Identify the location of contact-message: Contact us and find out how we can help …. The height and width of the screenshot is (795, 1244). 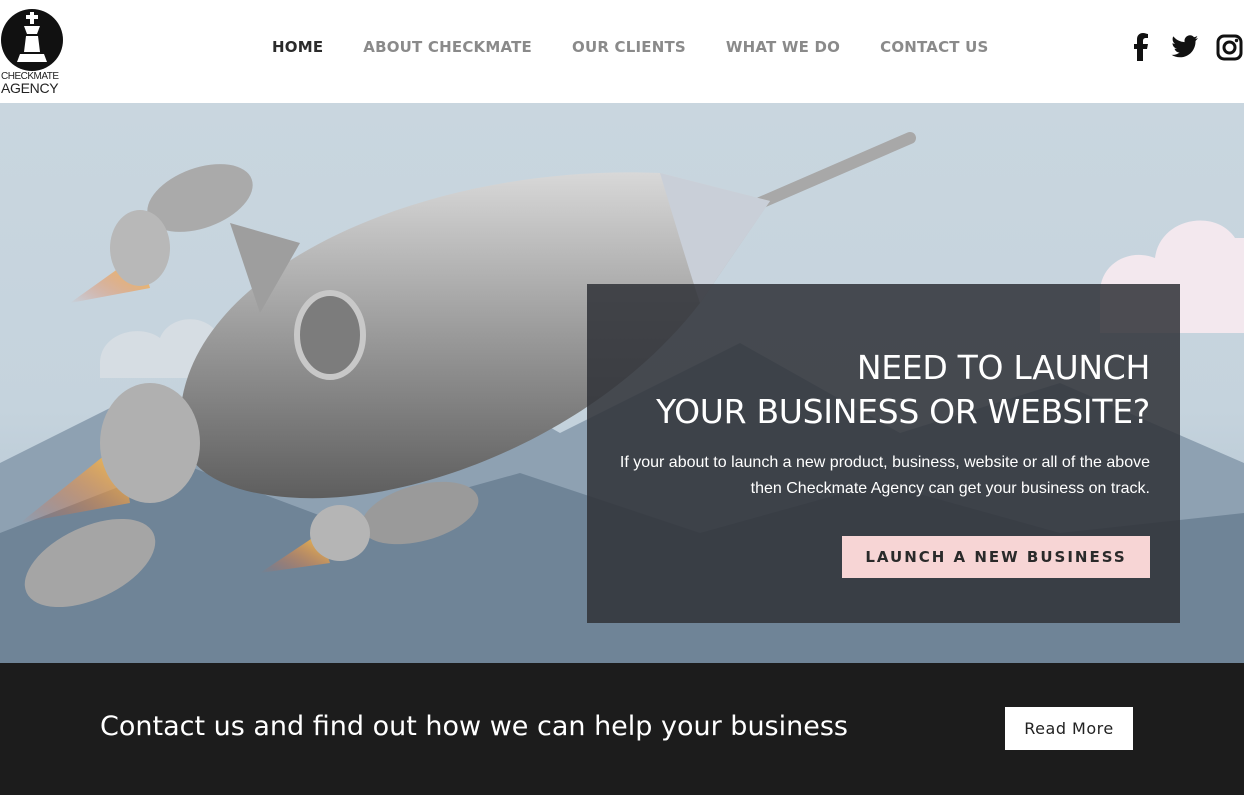
(474, 726).